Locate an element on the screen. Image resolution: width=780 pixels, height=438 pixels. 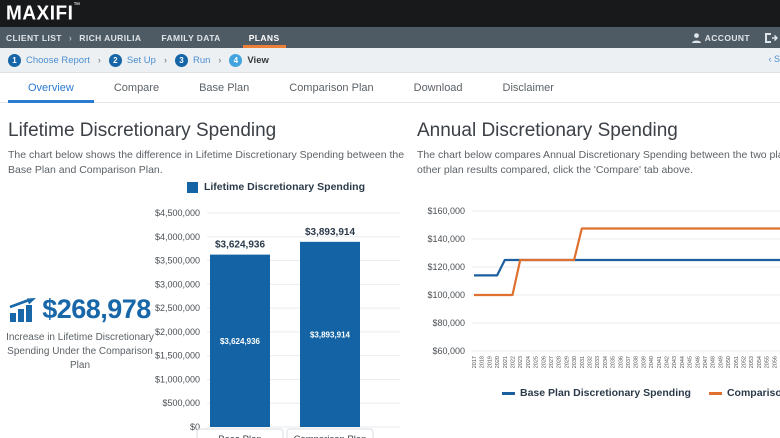
tab-compare: Compare is located at coordinates (136, 87).